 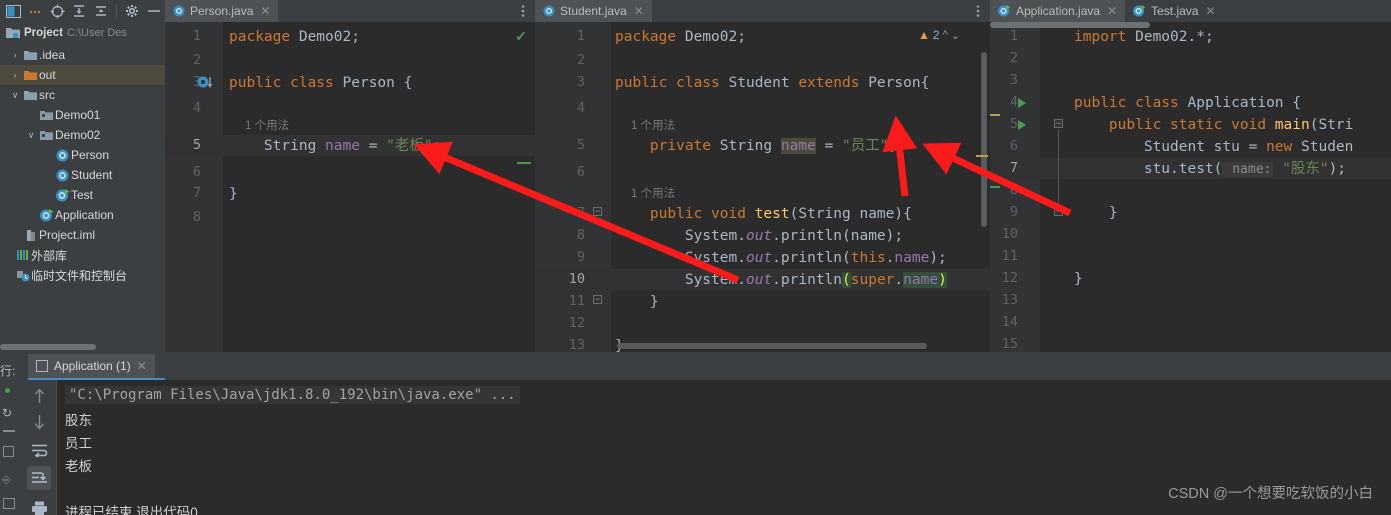 What do you see at coordinates (57, 11) in the screenshot?
I see `target-locate-icon` at bounding box center [57, 11].